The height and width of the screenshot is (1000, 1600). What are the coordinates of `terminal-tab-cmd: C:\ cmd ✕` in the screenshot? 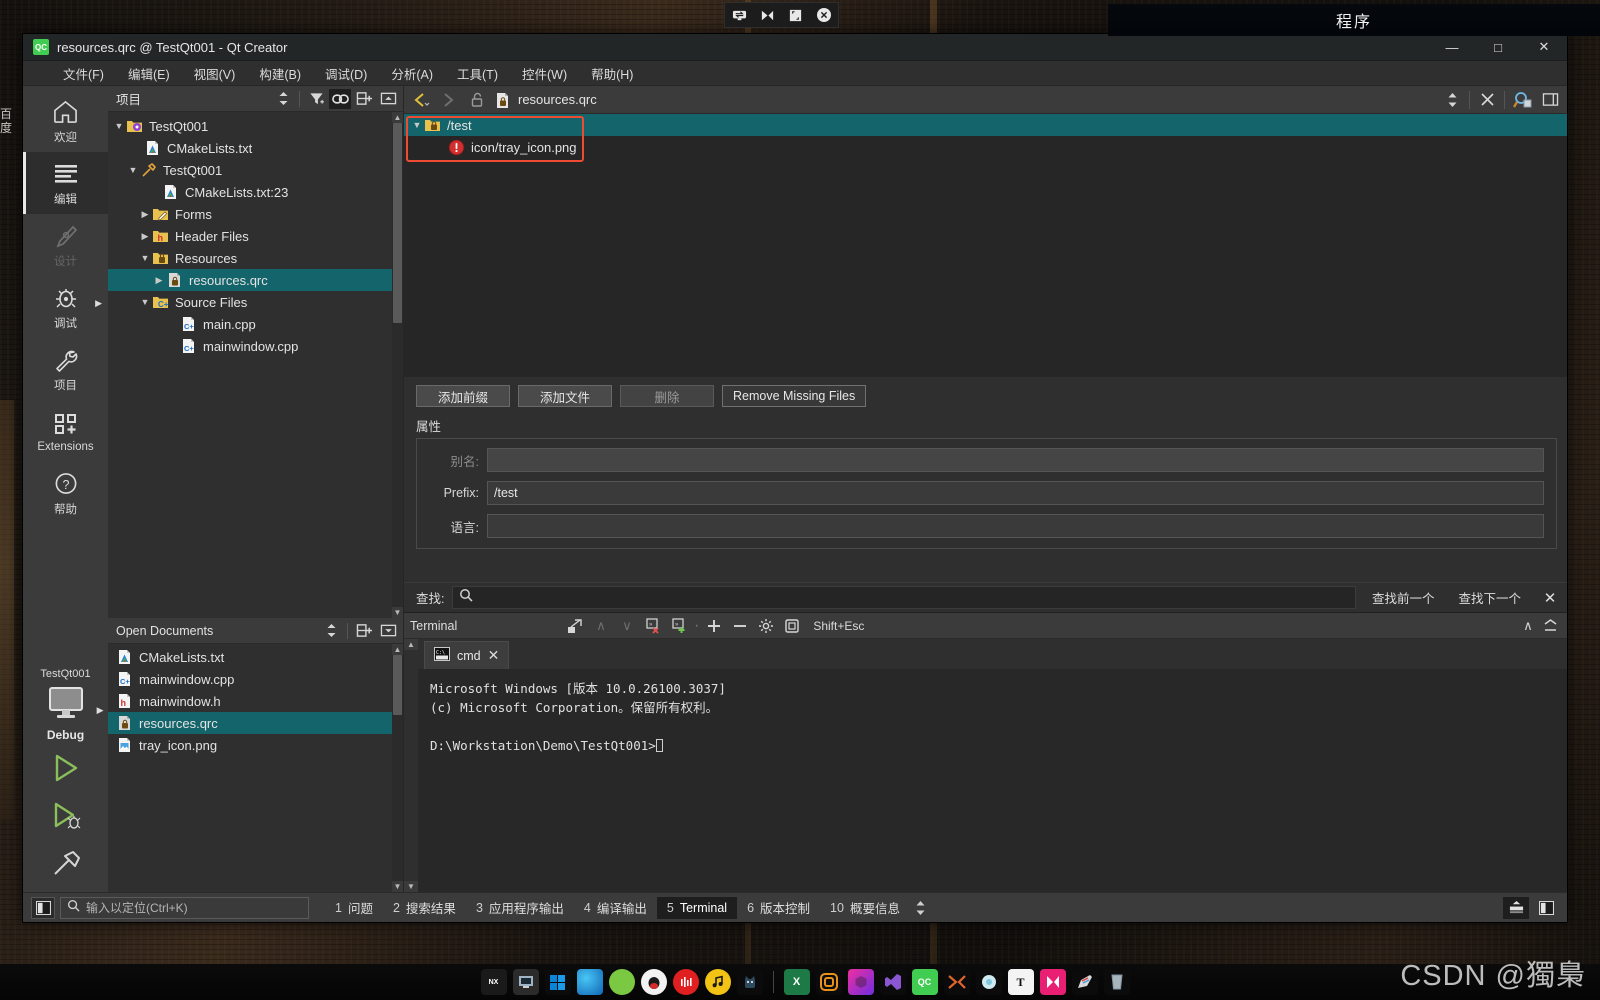 It's located at (467, 655).